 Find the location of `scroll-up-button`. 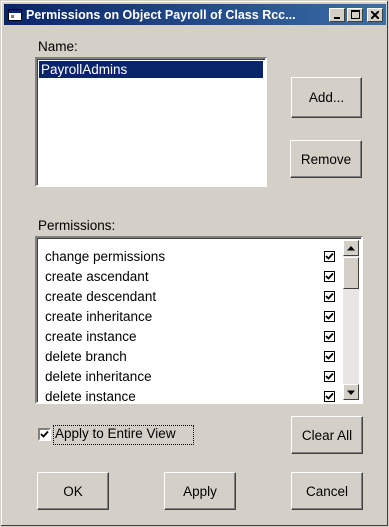

scroll-up-button is located at coordinates (351, 248).